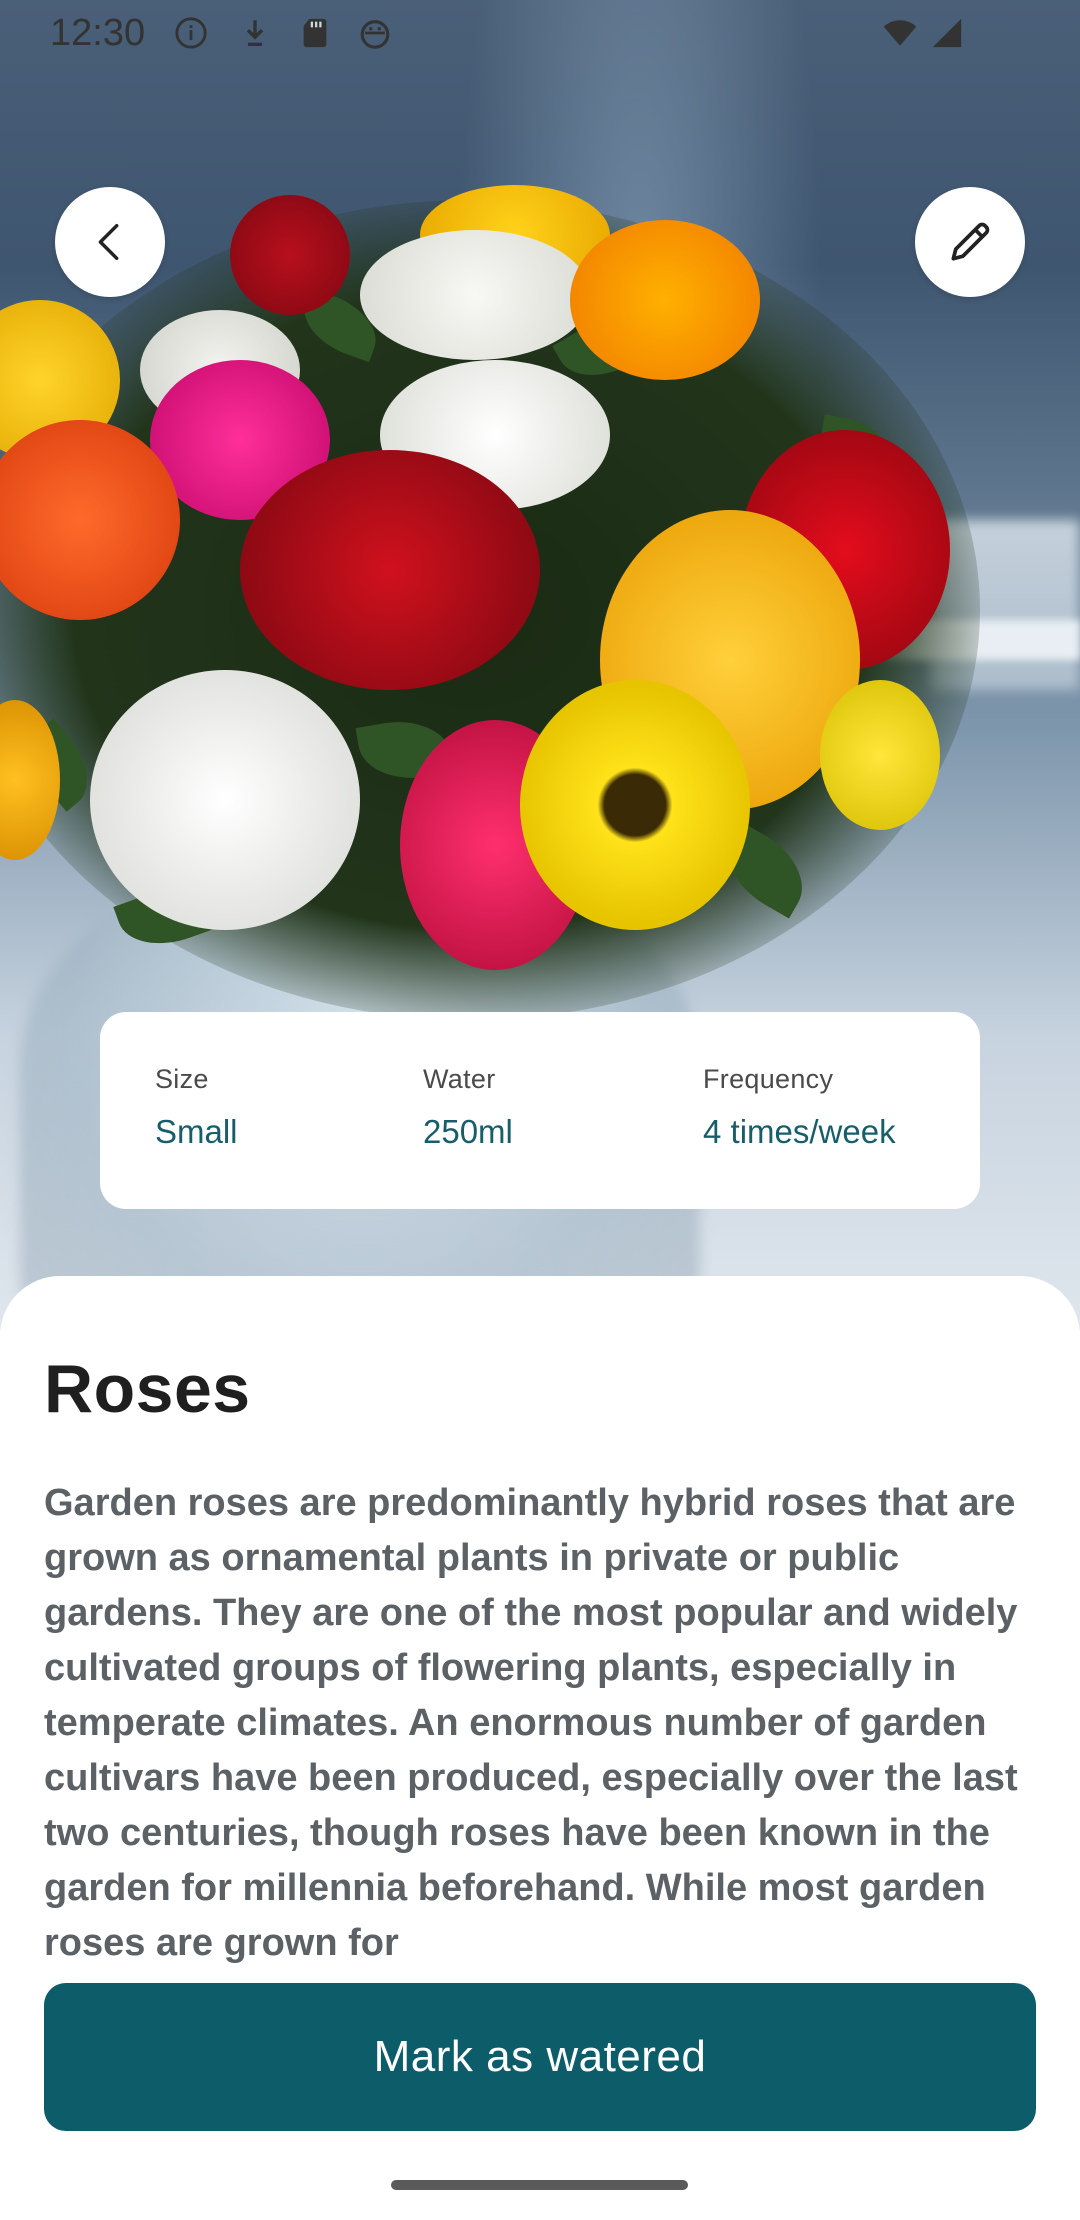 Image resolution: width=1080 pixels, height=2220 pixels. Describe the element at coordinates (289, 1136) in the screenshot. I see `size-info: Size Small` at that location.